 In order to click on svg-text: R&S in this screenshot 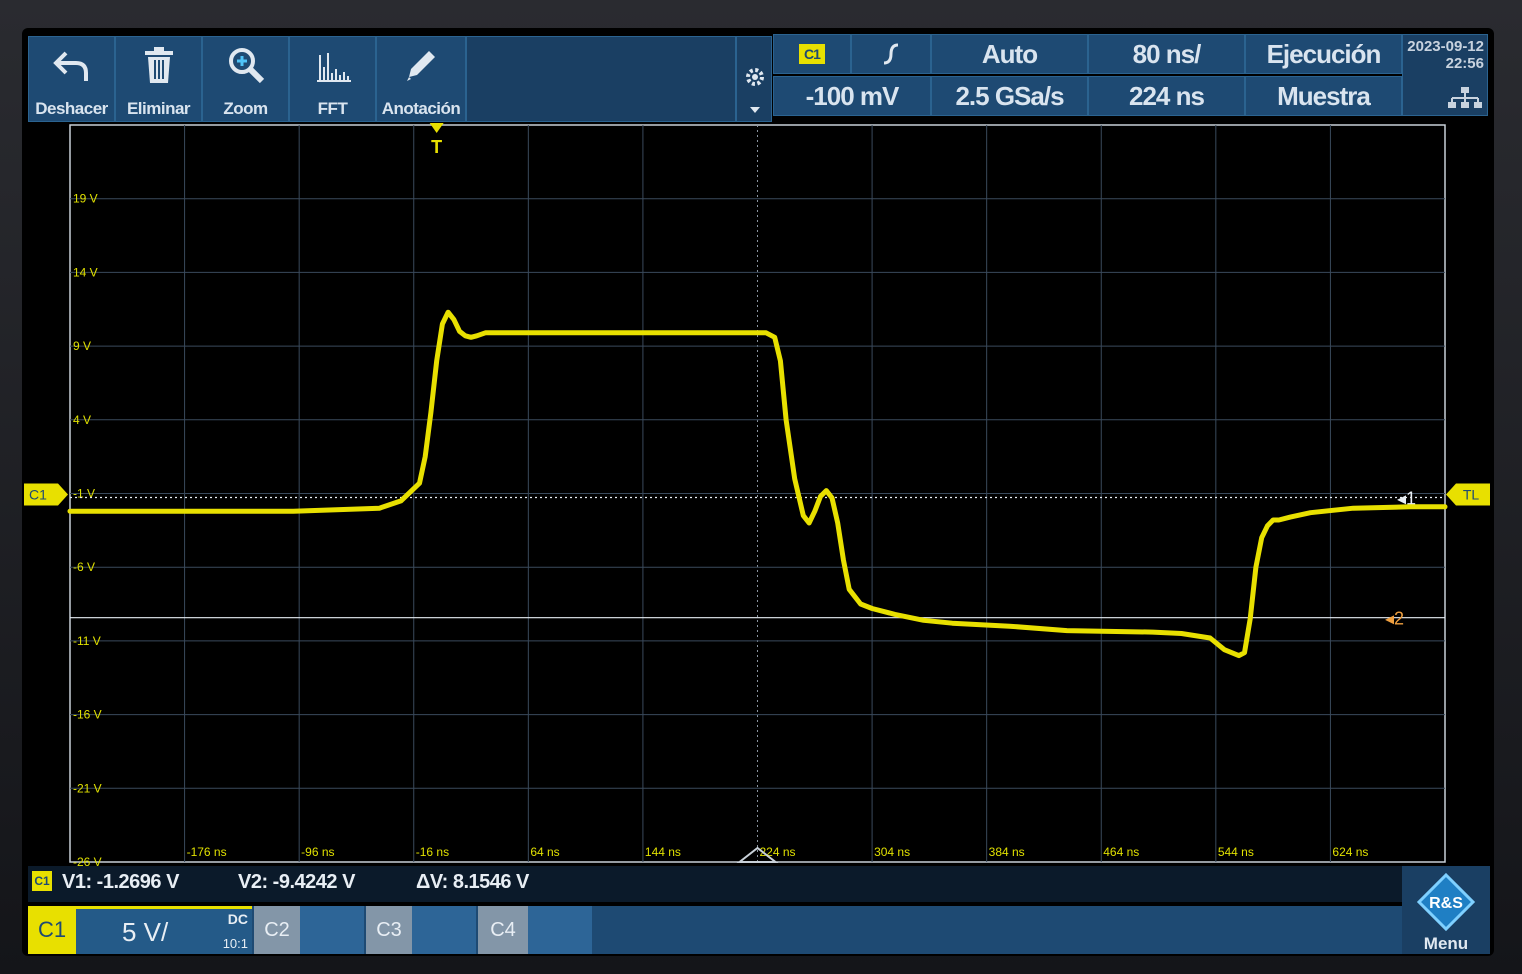, I will do `click(1446, 903)`.